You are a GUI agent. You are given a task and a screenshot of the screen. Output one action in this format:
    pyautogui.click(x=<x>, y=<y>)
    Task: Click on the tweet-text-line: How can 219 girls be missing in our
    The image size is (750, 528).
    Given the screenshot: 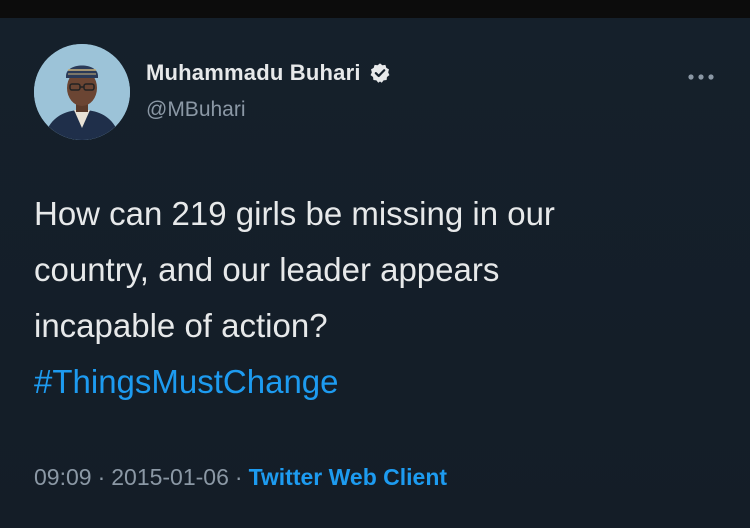 What is the action you would take?
    pyautogui.click(x=294, y=213)
    